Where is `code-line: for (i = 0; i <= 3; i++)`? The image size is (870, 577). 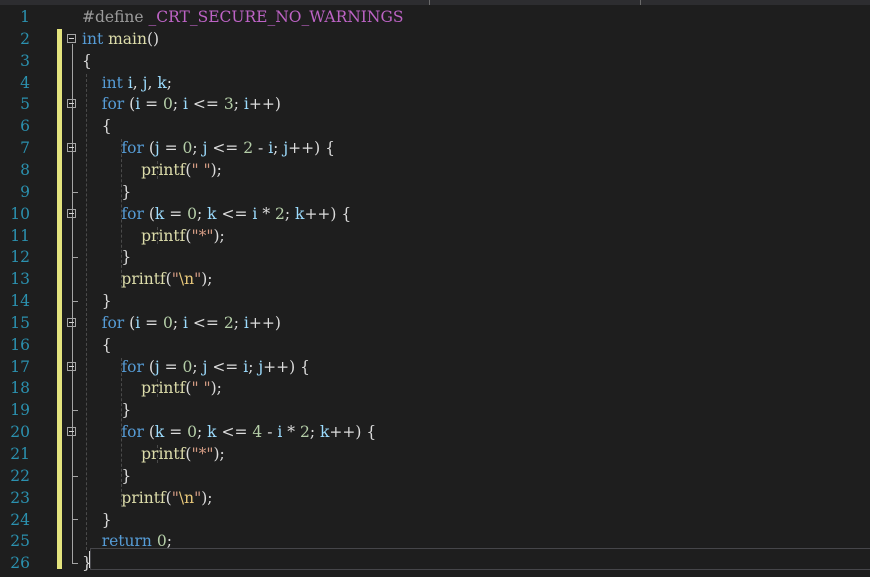 code-line: for (i = 0; i <= 3; i++) is located at coordinates (181, 104).